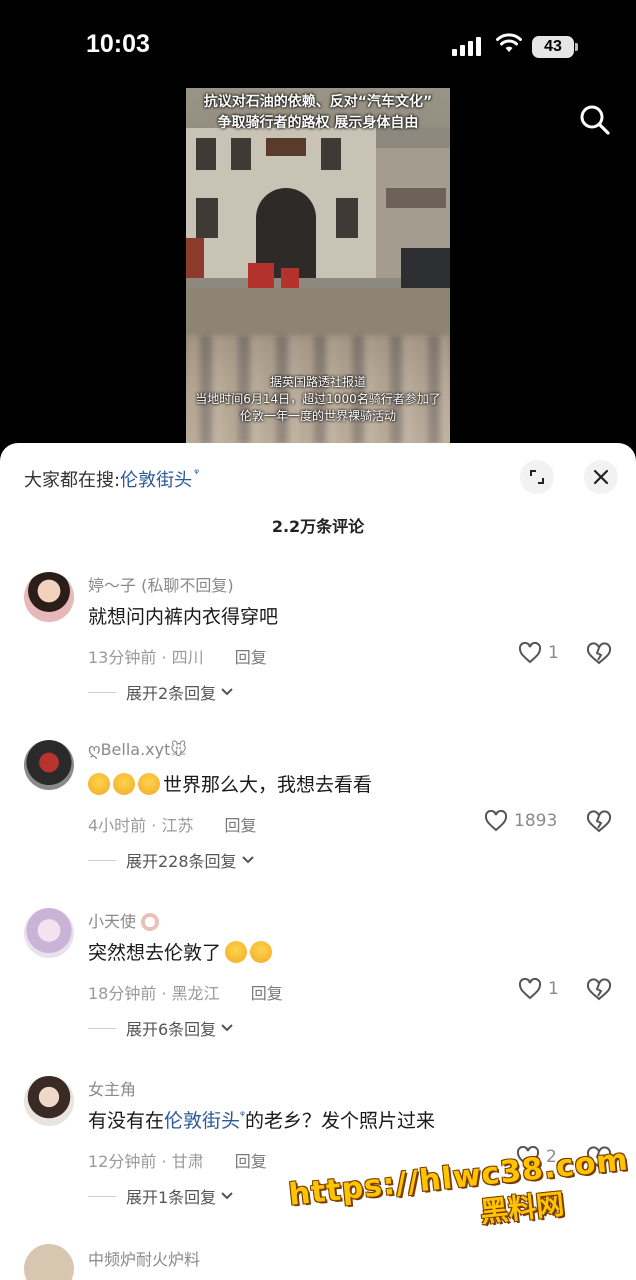 Image resolution: width=636 pixels, height=1280 pixels. What do you see at coordinates (112, 1088) in the screenshot?
I see `comment-username: 女主角` at bounding box center [112, 1088].